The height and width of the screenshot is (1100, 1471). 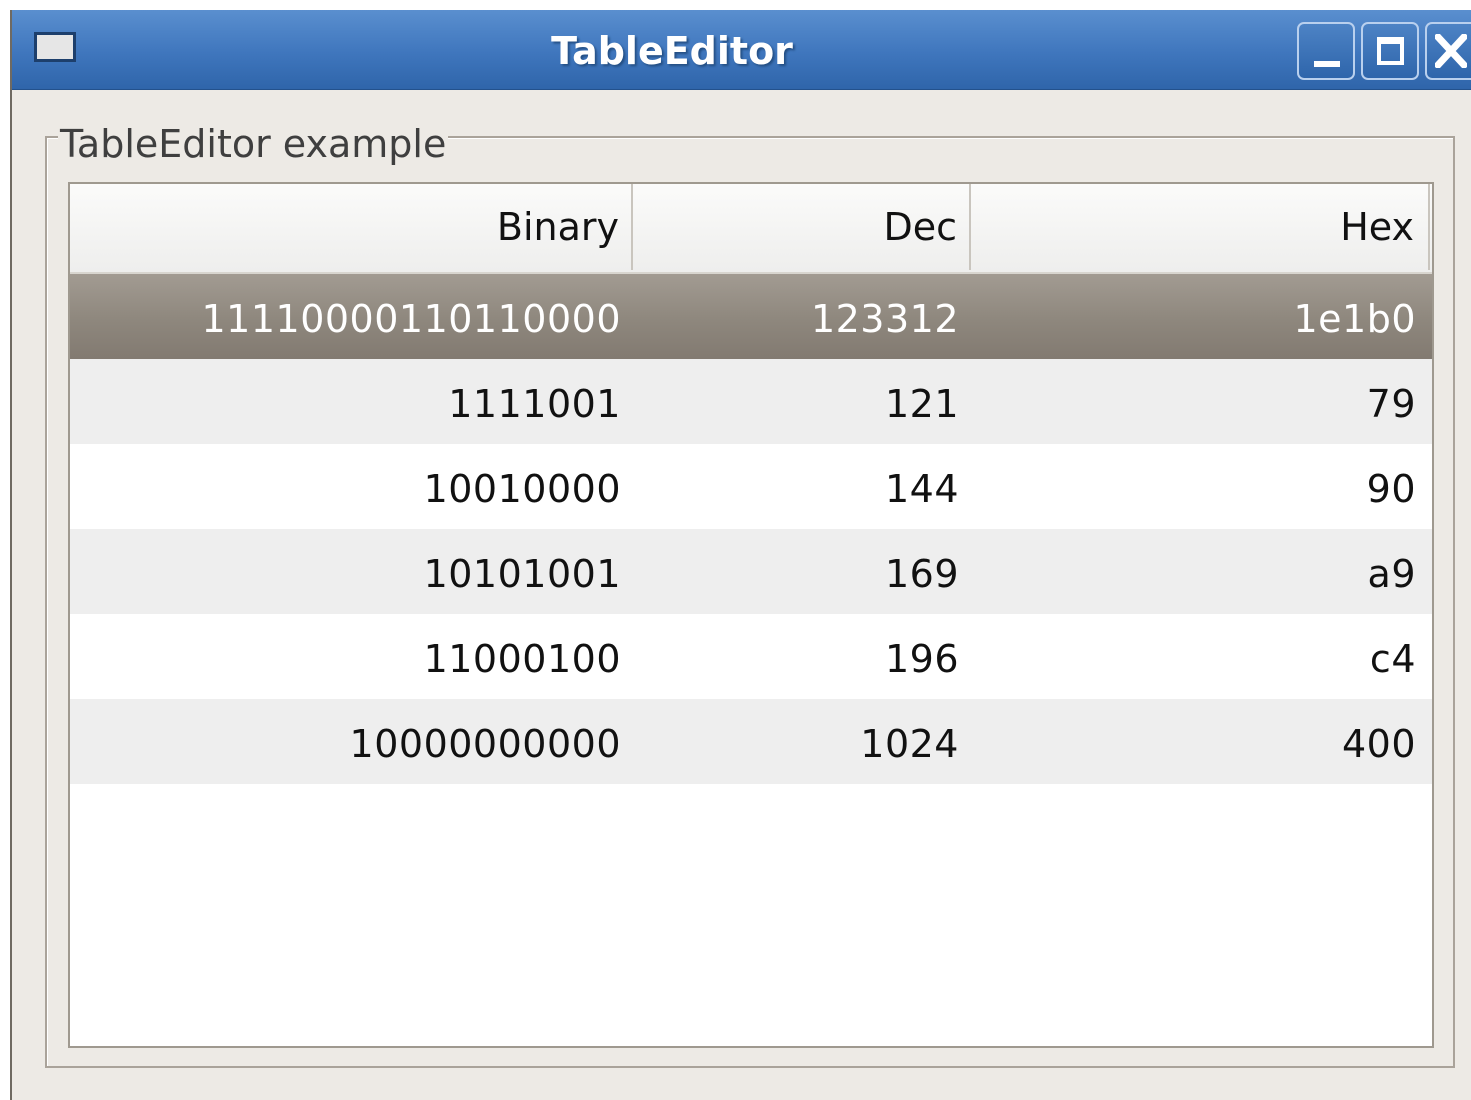 What do you see at coordinates (345, 401) in the screenshot?
I see `binary-cell: 1111001` at bounding box center [345, 401].